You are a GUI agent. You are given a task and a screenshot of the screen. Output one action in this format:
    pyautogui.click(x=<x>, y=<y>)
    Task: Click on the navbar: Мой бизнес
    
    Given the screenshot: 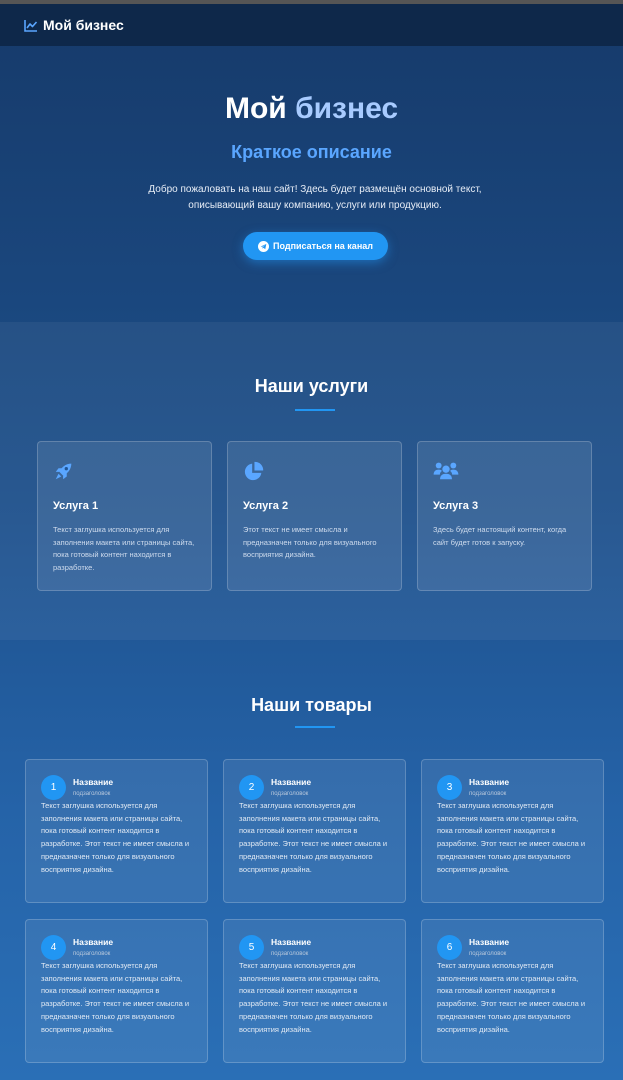 What is the action you would take?
    pyautogui.click(x=311, y=25)
    